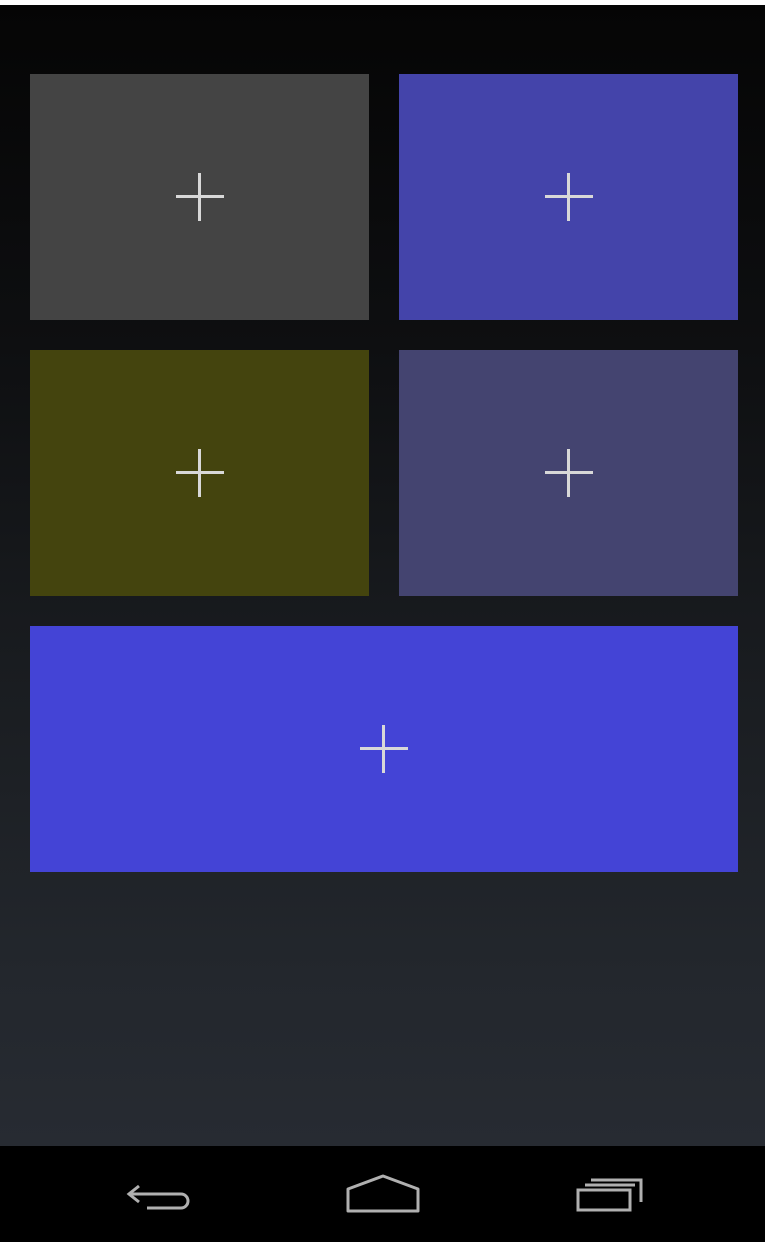 Image resolution: width=765 pixels, height=1242 pixels. What do you see at coordinates (158, 1197) in the screenshot?
I see `back-arrow-icon` at bounding box center [158, 1197].